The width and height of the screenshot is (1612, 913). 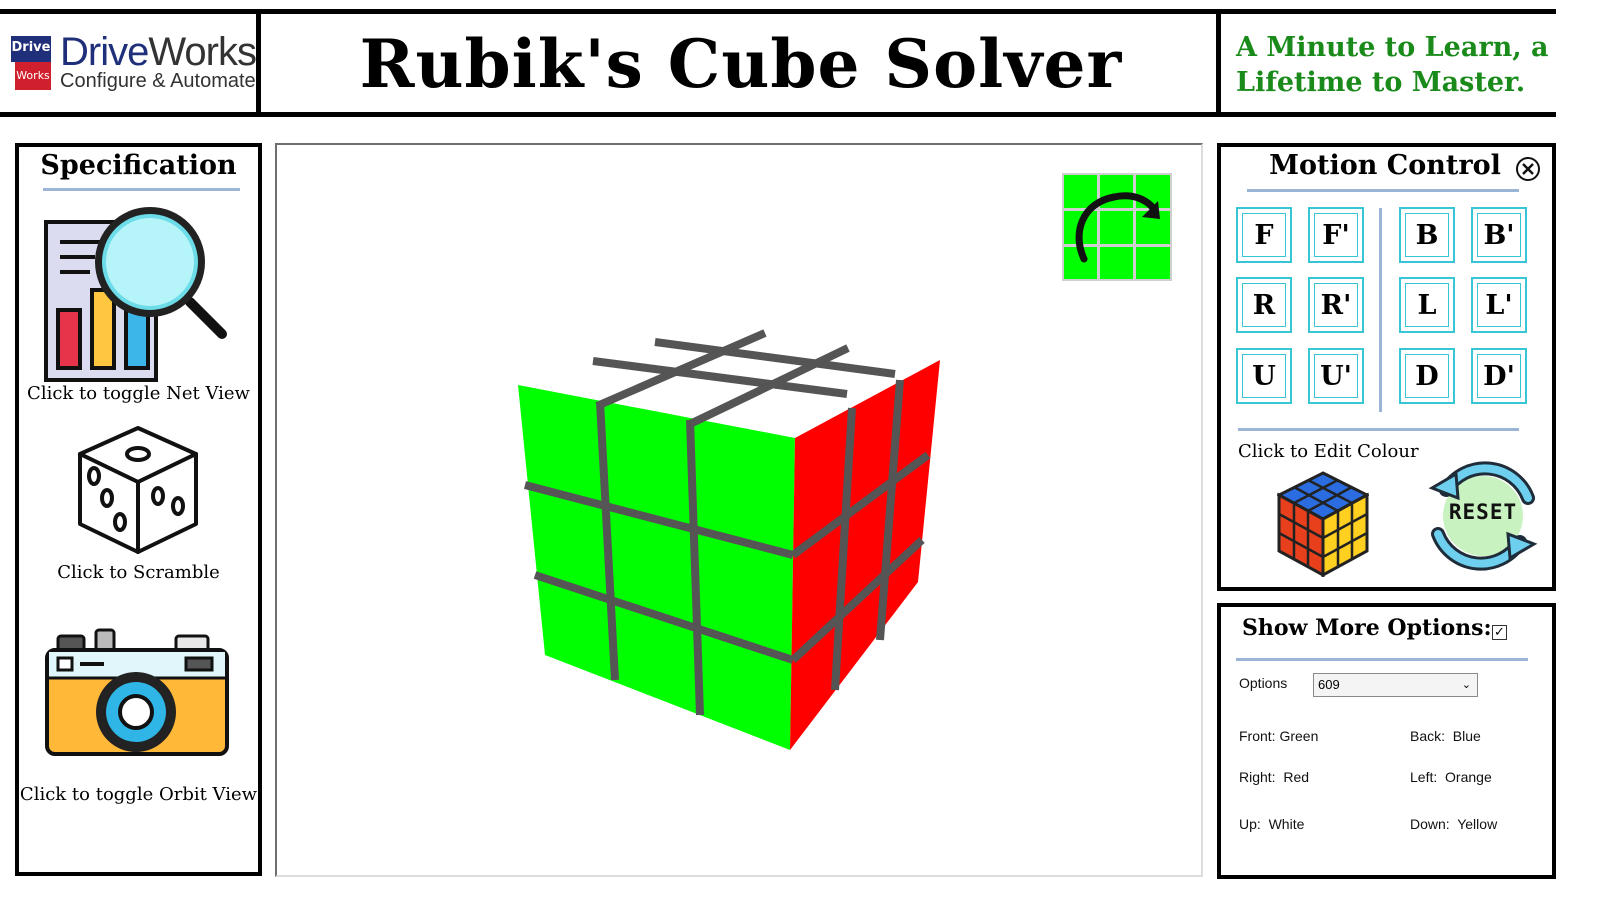 What do you see at coordinates (778, 11) in the screenshot?
I see `header-top-border` at bounding box center [778, 11].